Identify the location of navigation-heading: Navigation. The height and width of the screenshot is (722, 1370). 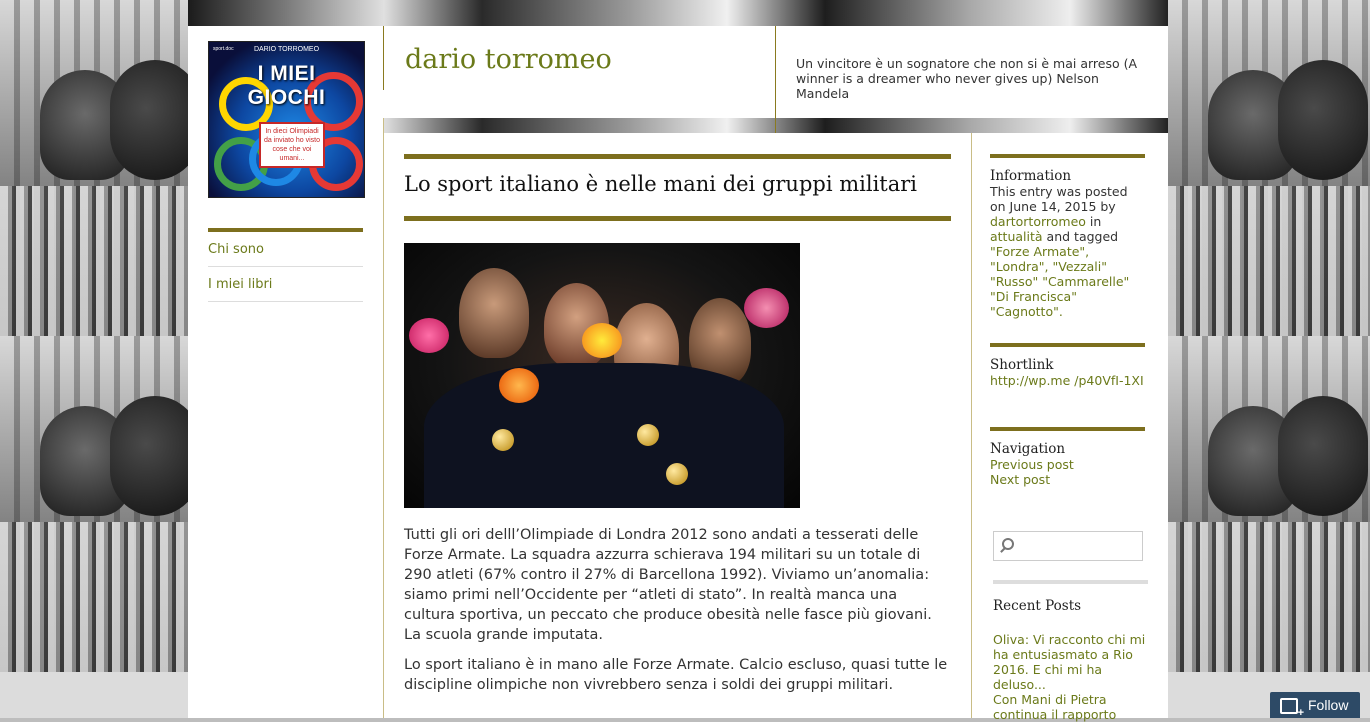
(1028, 449).